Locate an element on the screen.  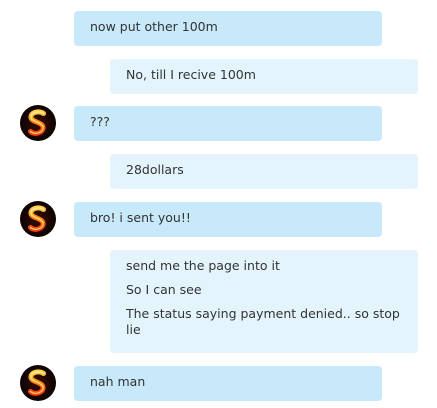
incoming-message: ??? is located at coordinates (228, 123).